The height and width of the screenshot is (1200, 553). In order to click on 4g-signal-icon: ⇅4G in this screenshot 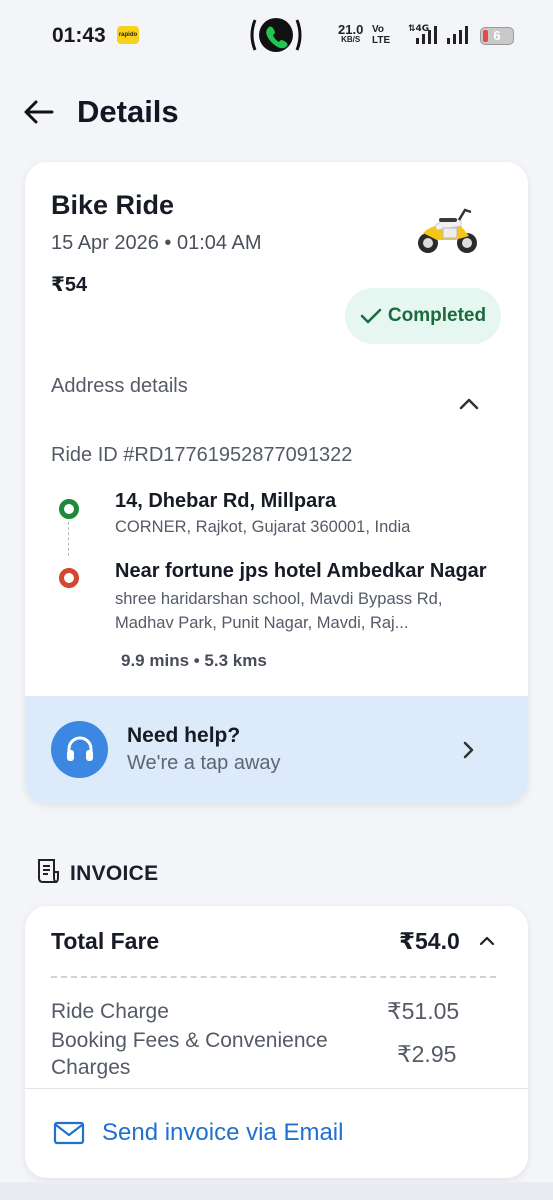, I will do `click(422, 34)`.